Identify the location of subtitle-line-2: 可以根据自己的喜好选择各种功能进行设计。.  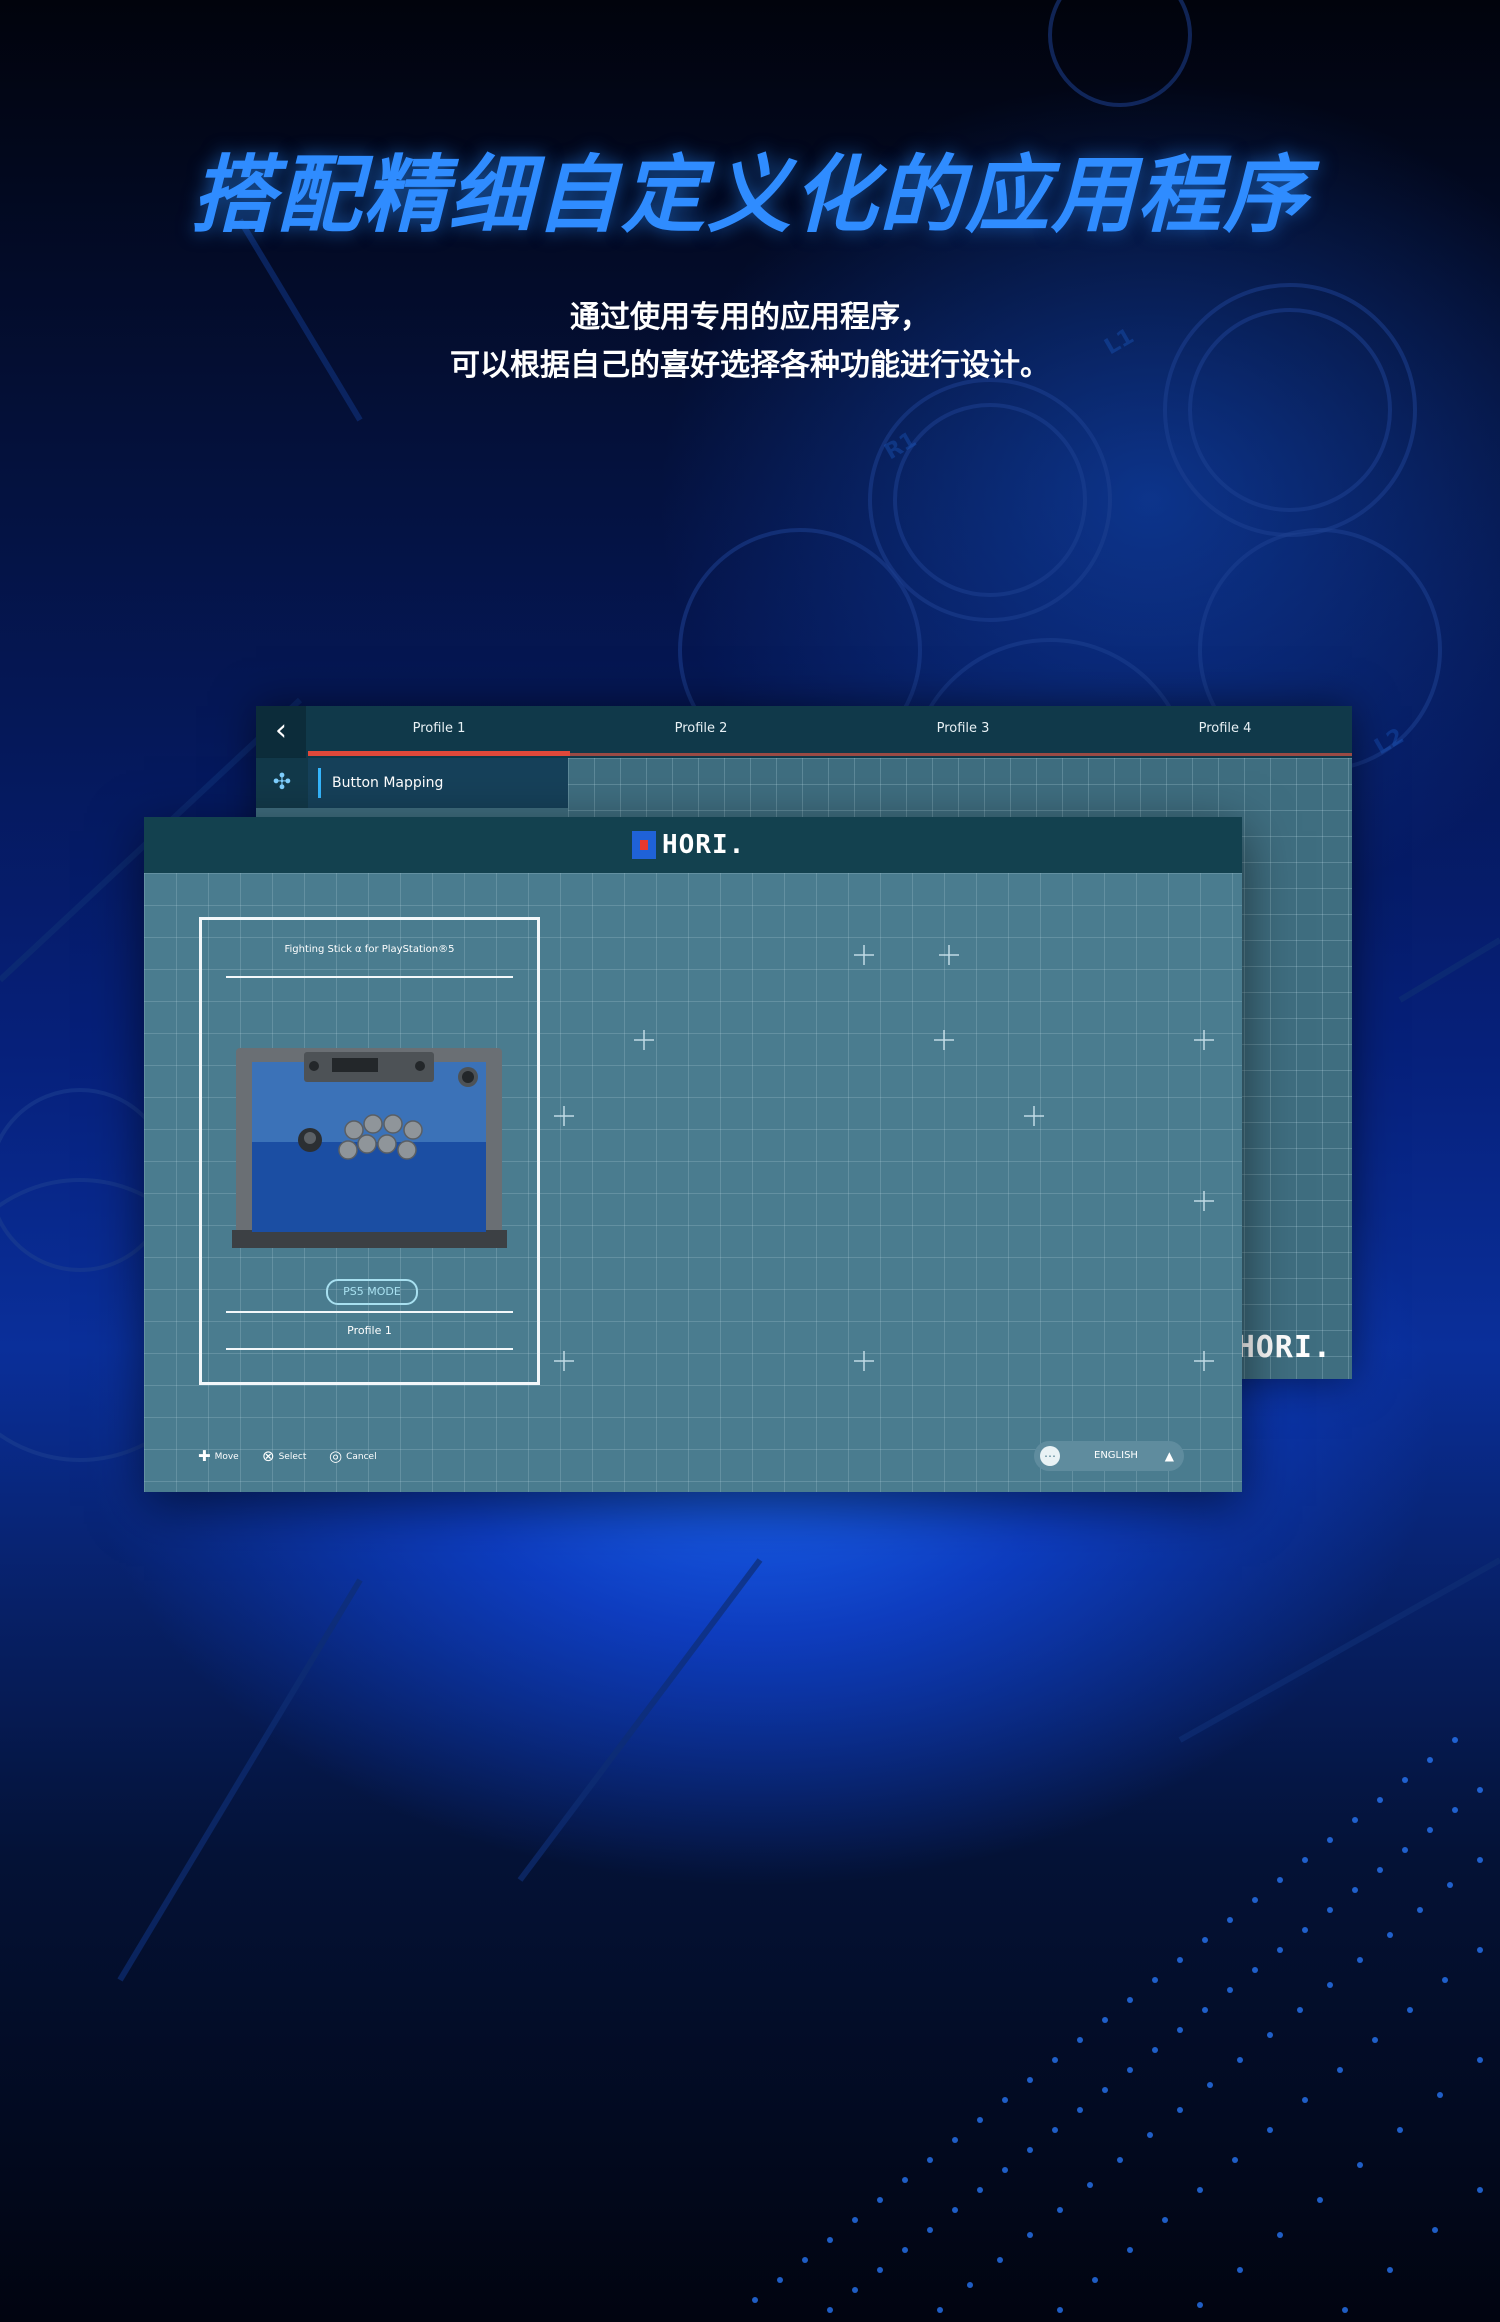
(750, 365).